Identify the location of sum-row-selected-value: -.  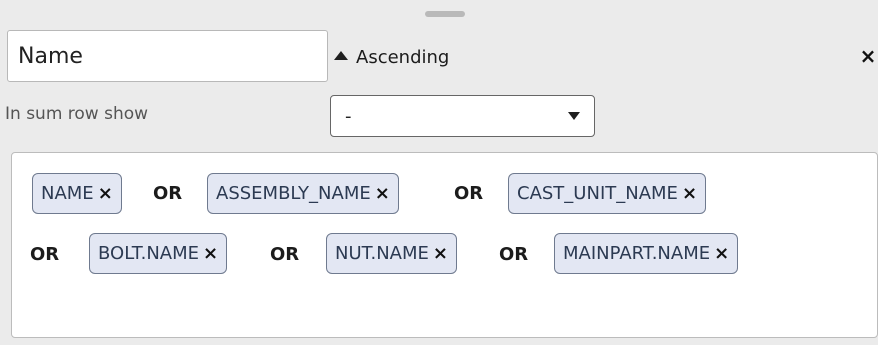
(348, 116).